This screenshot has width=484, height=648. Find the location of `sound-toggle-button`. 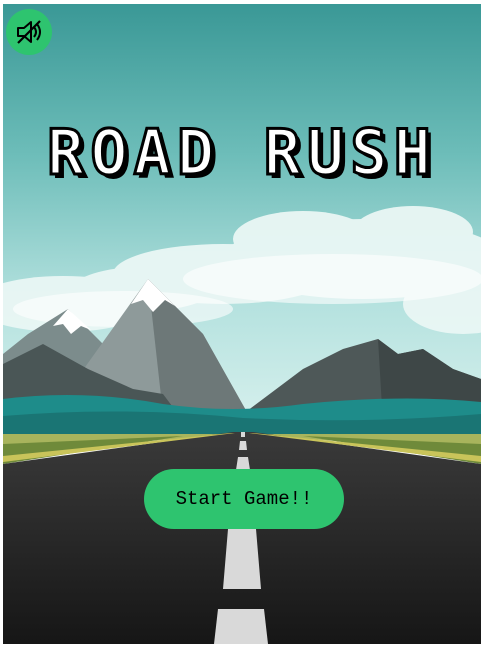

sound-toggle-button is located at coordinates (29, 32).